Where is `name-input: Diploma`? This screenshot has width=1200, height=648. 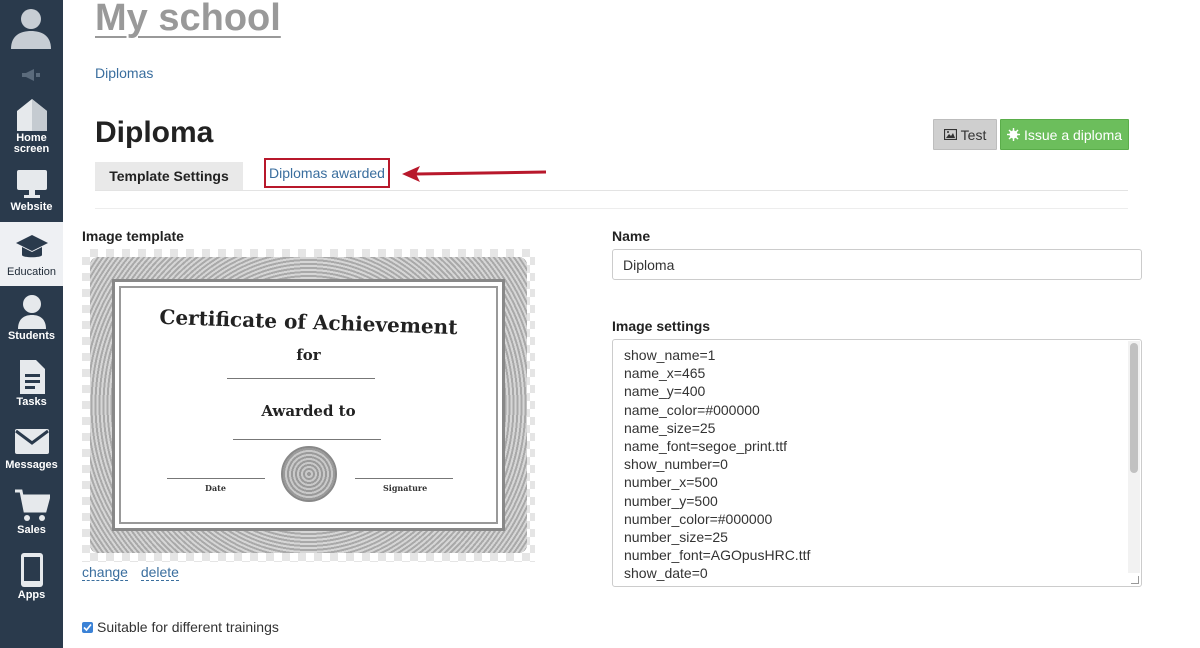 name-input: Diploma is located at coordinates (877, 264).